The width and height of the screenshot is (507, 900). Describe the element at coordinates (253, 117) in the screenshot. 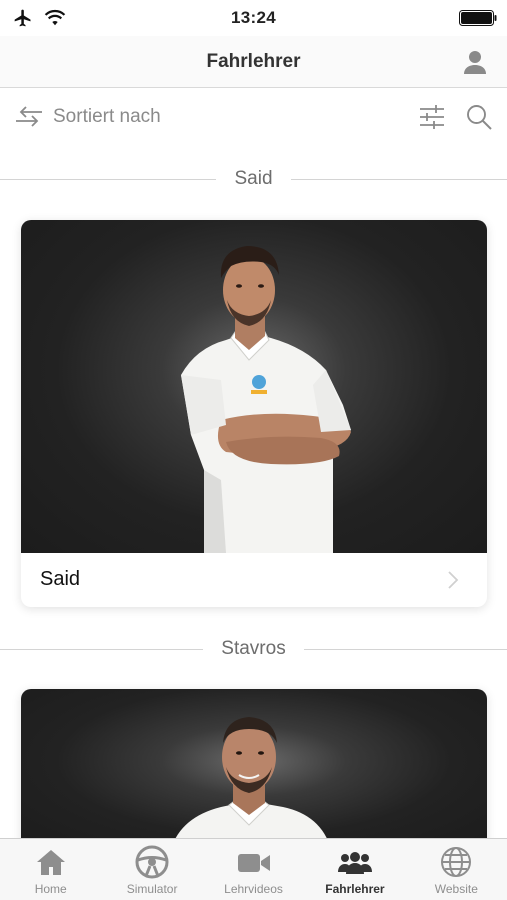

I see `sort-bar: Sortiert nach` at that location.